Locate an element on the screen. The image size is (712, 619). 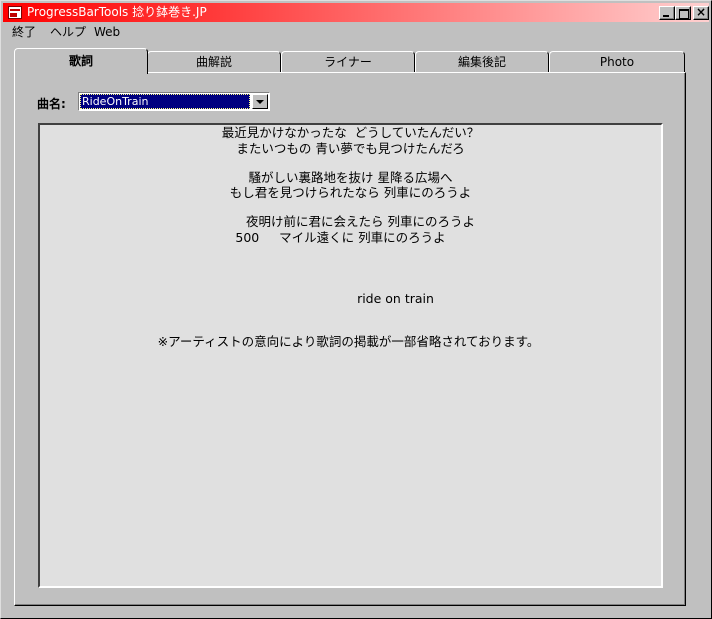
lyric-note: ※アーティストの意向により歌詞の掲載が一部省略されております。 is located at coordinates (348, 341).